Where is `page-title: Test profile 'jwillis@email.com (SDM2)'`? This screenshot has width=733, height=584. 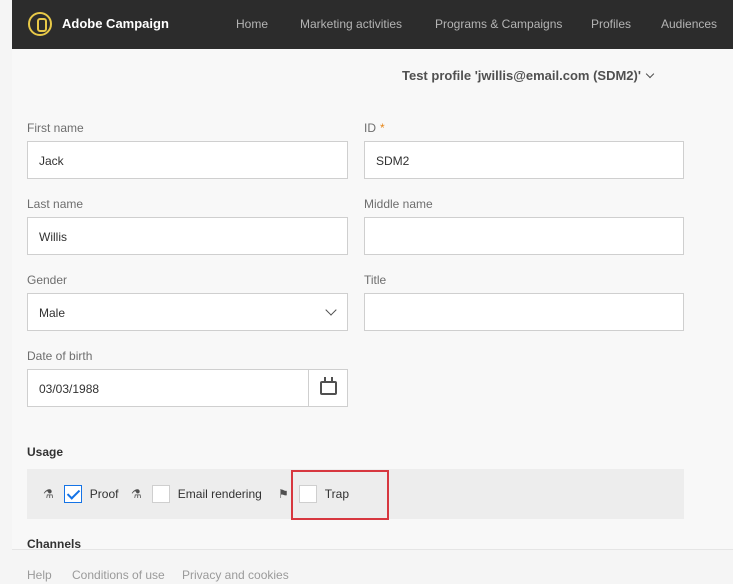 page-title: Test profile 'jwillis@email.com (SDM2)' is located at coordinates (528, 75).